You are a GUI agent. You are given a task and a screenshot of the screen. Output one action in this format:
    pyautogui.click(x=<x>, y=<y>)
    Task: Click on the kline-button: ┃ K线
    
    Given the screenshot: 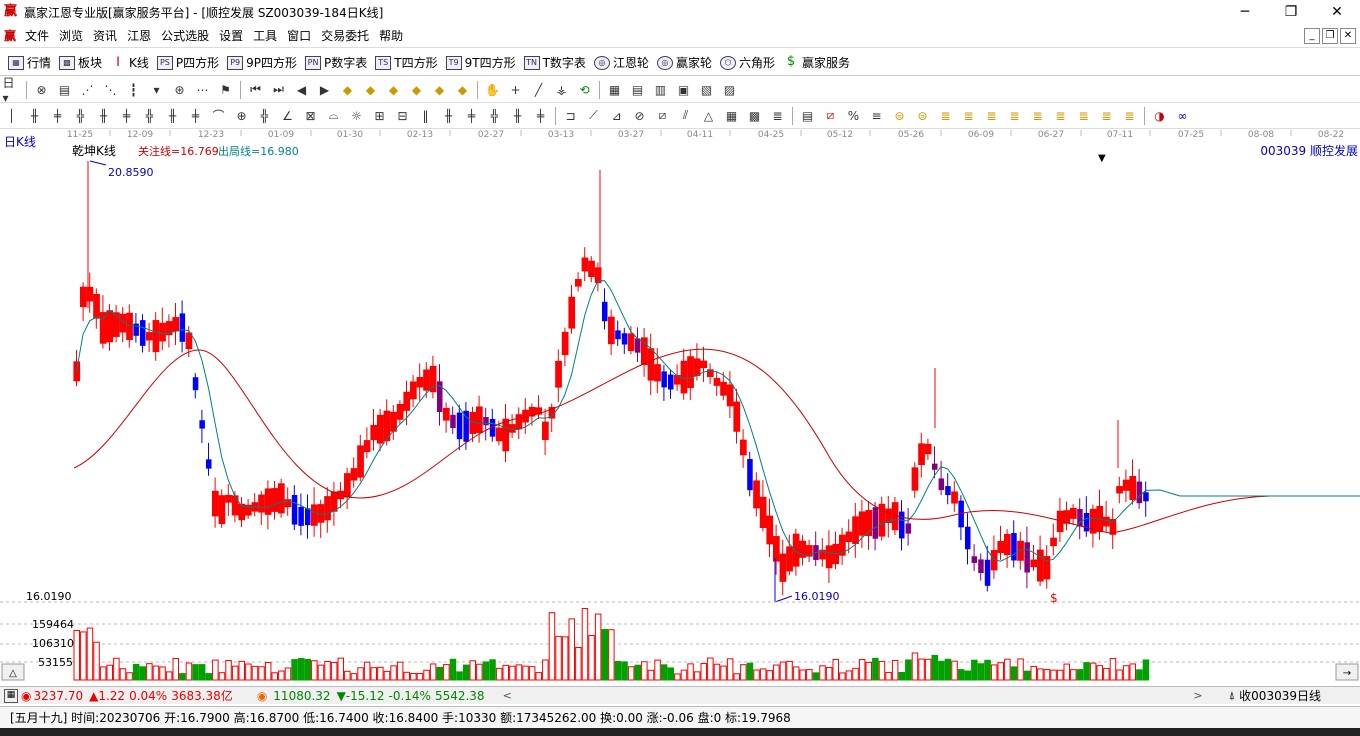 What is the action you would take?
    pyautogui.click(x=129, y=62)
    